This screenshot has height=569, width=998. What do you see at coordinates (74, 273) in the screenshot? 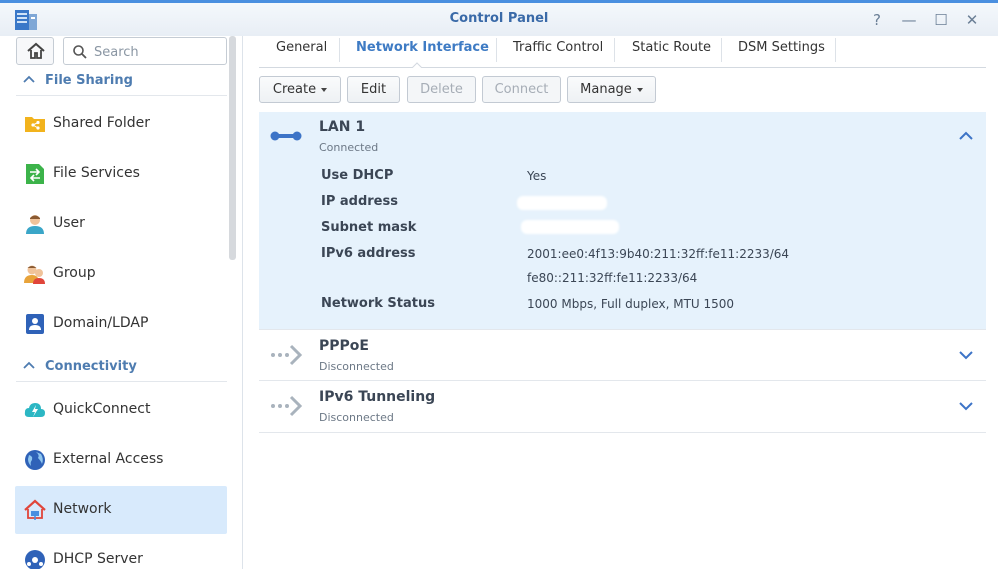
I see `sidebar-item-label: Group` at bounding box center [74, 273].